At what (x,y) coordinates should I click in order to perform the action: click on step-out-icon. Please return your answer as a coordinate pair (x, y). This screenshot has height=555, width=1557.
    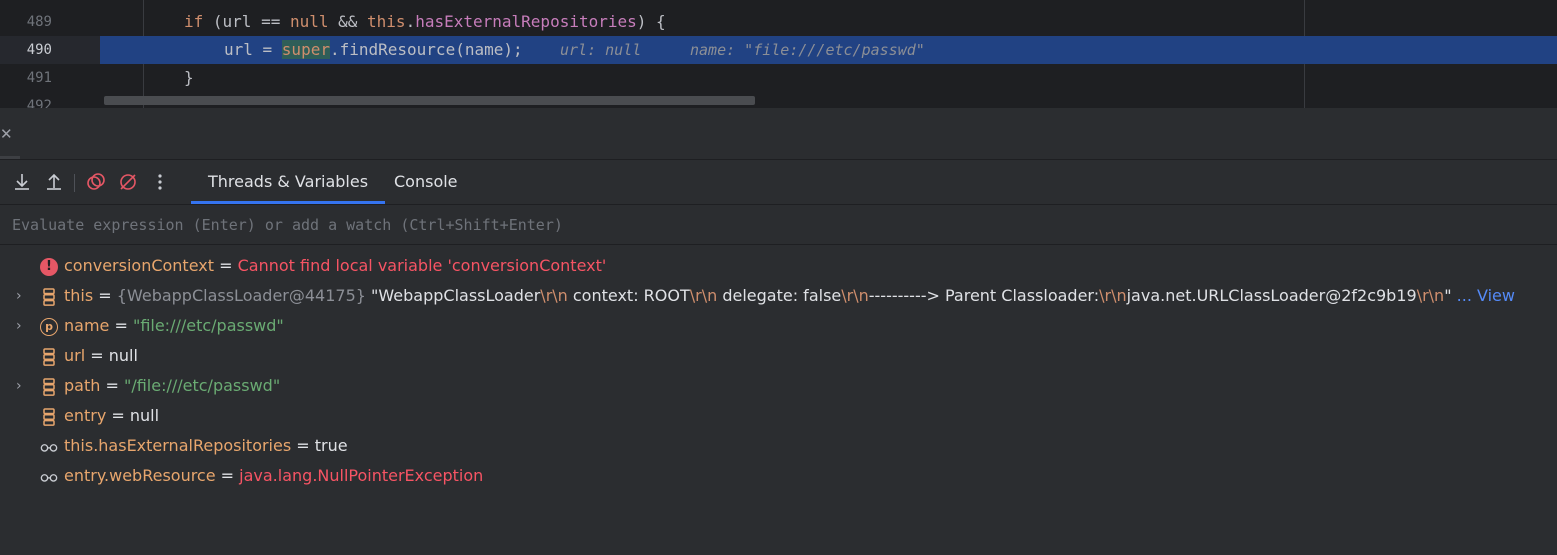
    Looking at the image, I should click on (54, 182).